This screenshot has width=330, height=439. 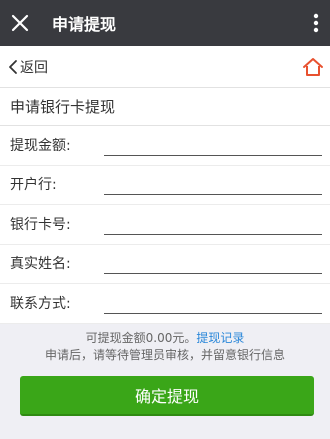 I want to click on nav-bar: 返回, so click(x=165, y=67).